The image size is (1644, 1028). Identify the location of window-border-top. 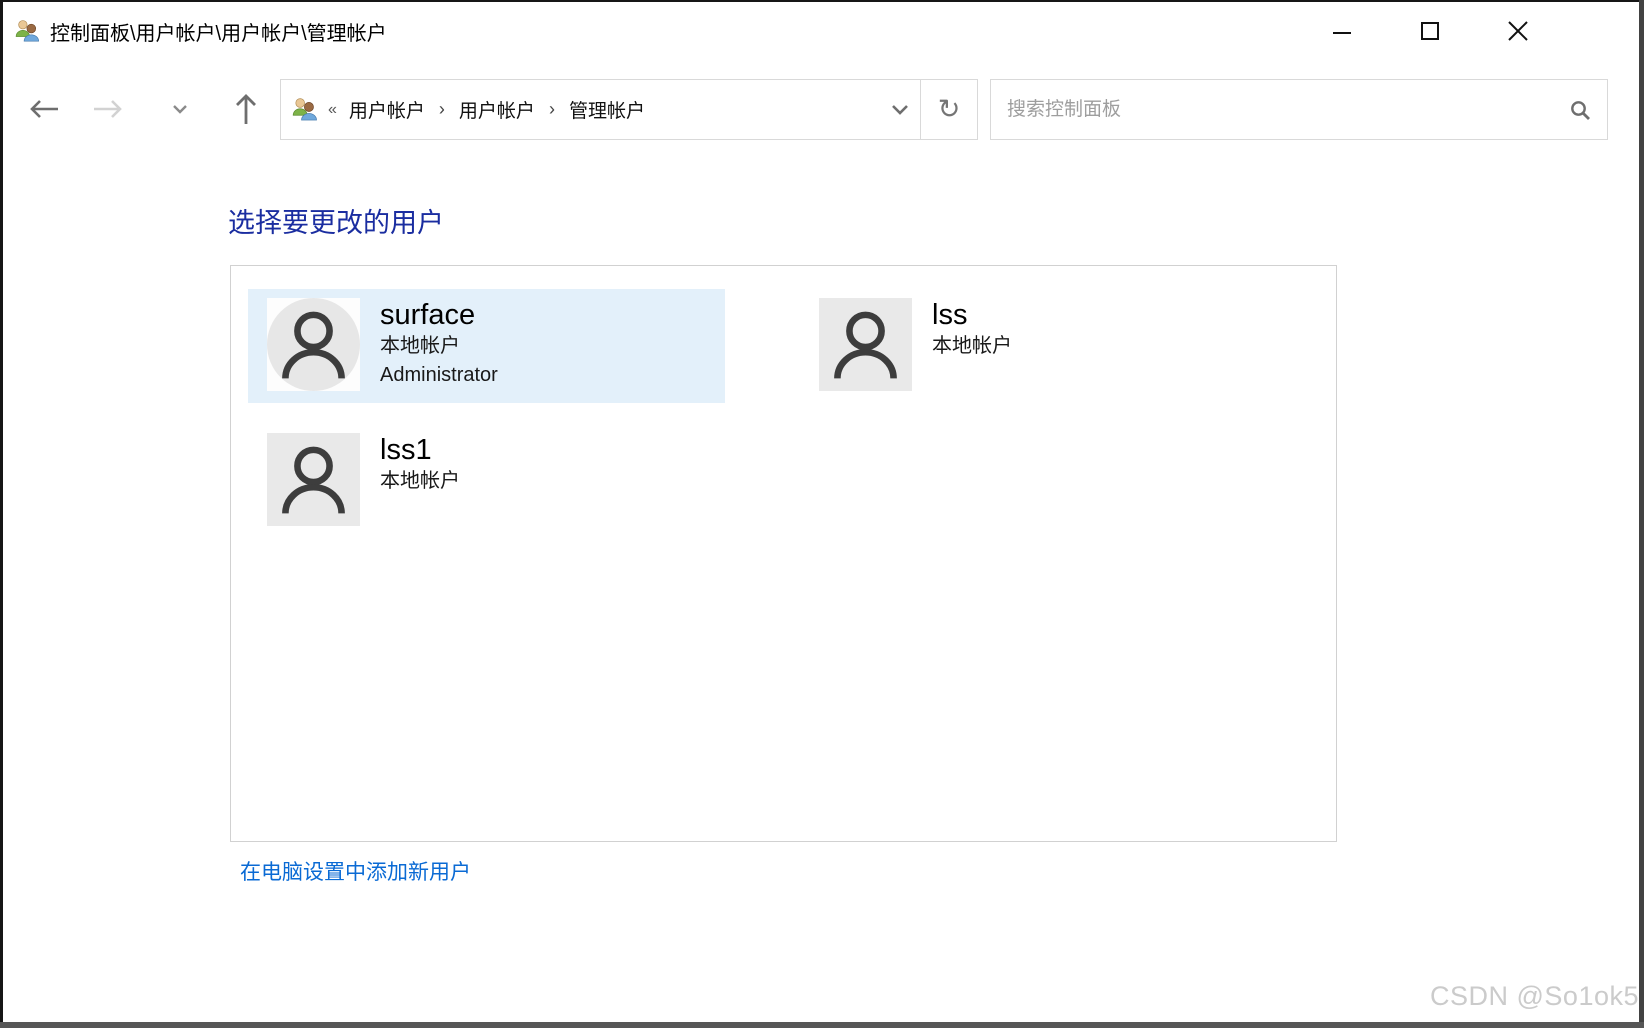
(822, 1).